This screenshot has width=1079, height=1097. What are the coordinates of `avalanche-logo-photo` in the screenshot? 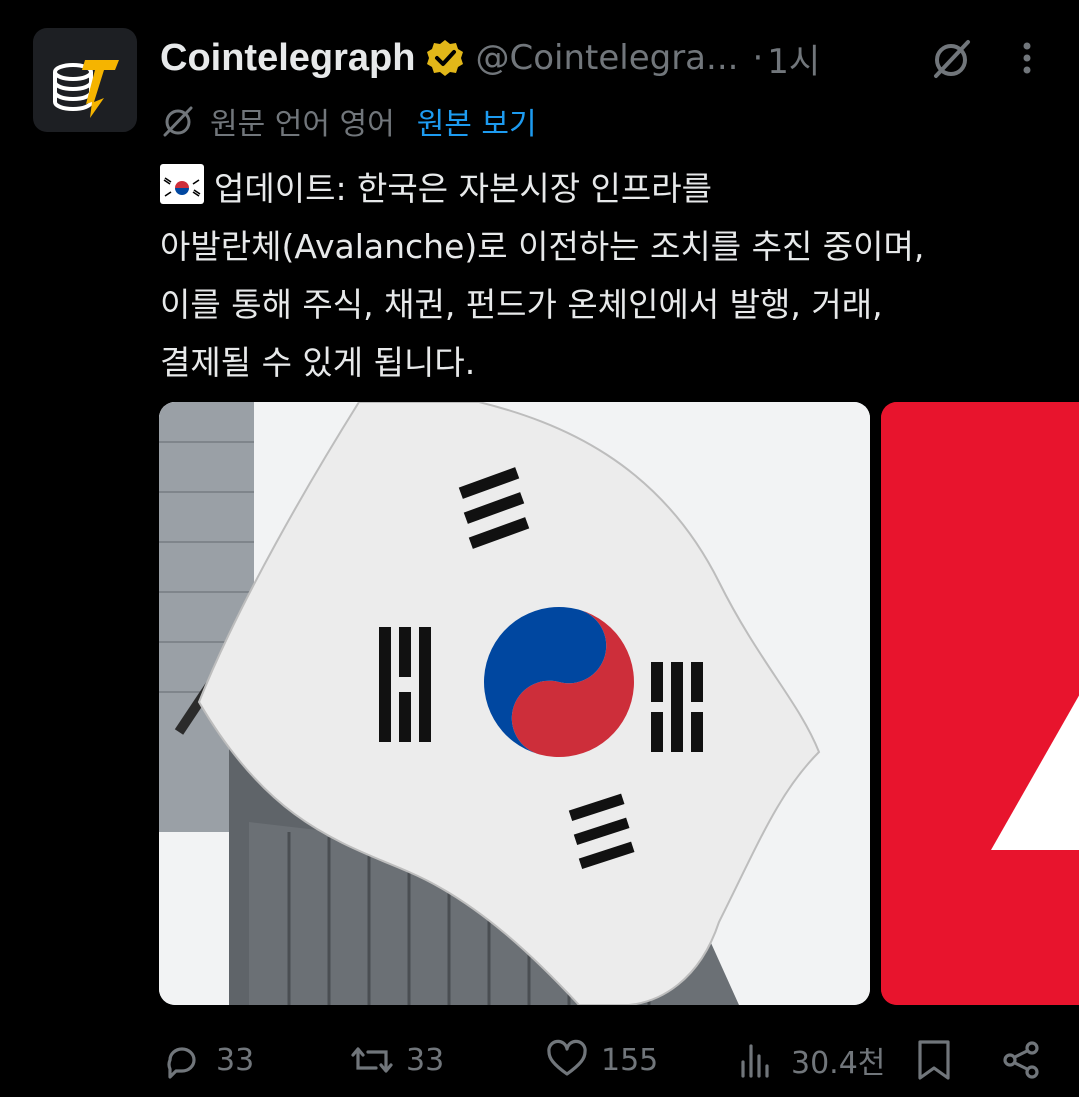 It's located at (980, 703).